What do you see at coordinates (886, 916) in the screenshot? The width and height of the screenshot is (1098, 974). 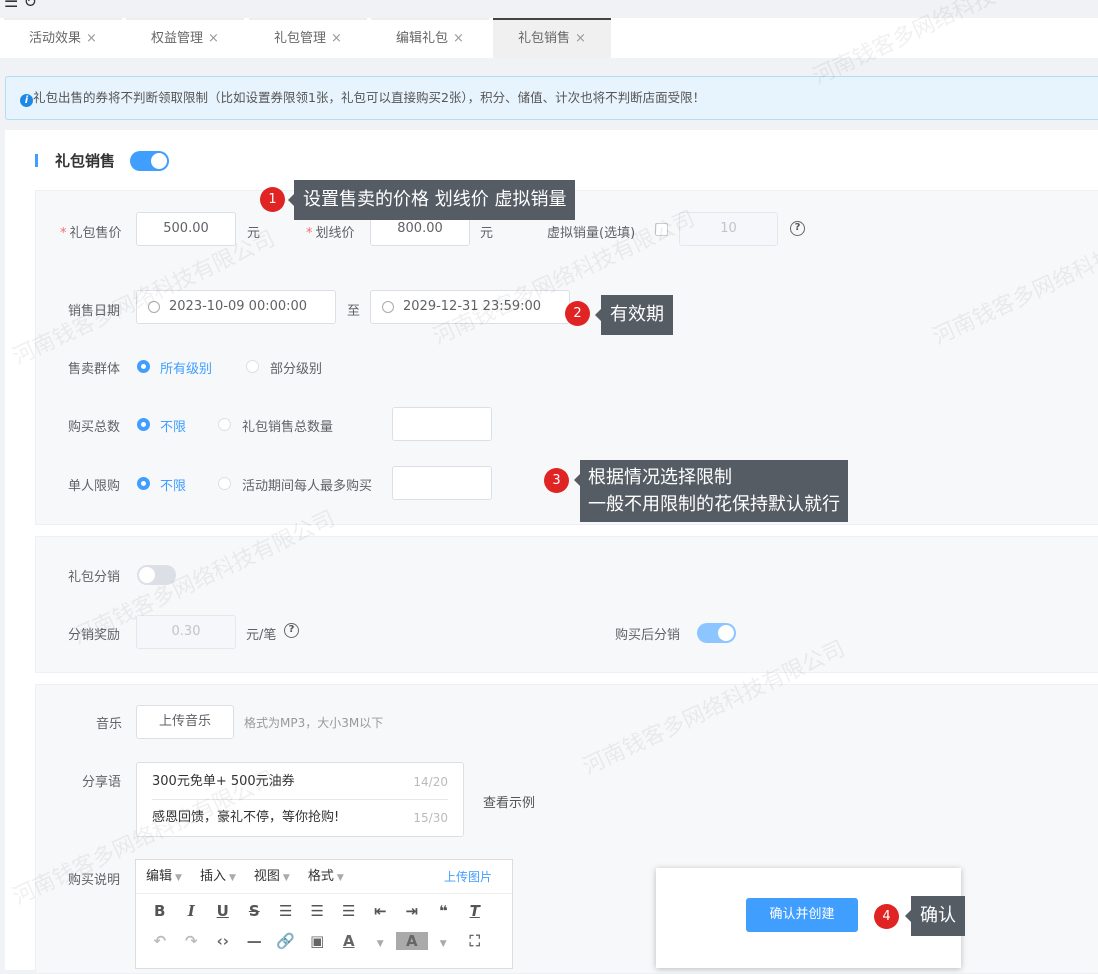 I see `step-badge-4: 4` at bounding box center [886, 916].